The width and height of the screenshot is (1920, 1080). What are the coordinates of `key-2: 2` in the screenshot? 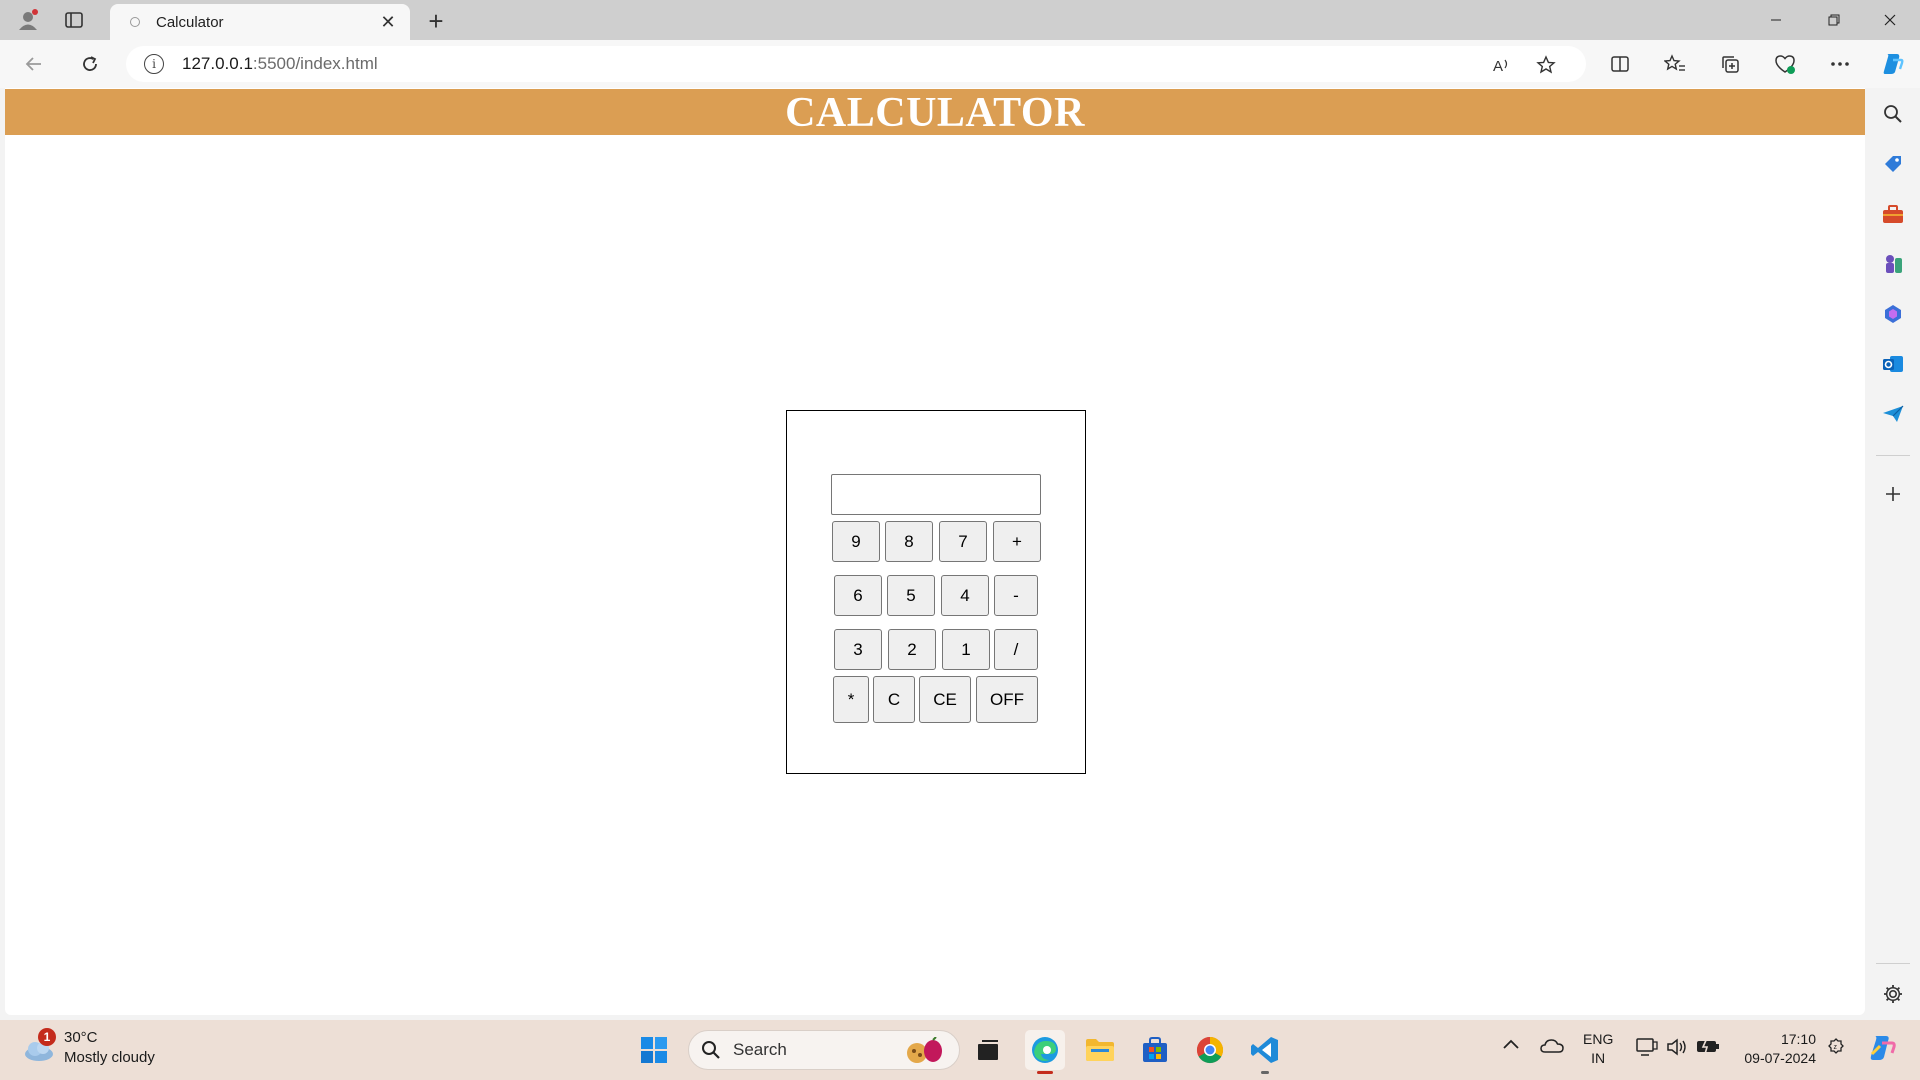 It's located at (912, 649).